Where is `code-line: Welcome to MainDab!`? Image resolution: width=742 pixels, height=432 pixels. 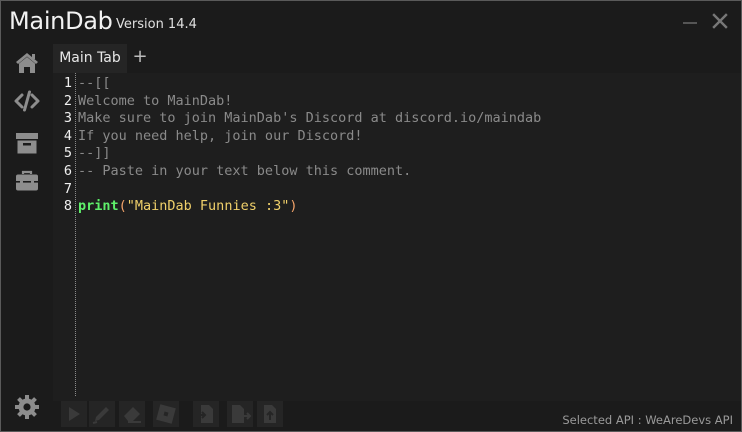
code-line: Welcome to MainDab! is located at coordinates (155, 100).